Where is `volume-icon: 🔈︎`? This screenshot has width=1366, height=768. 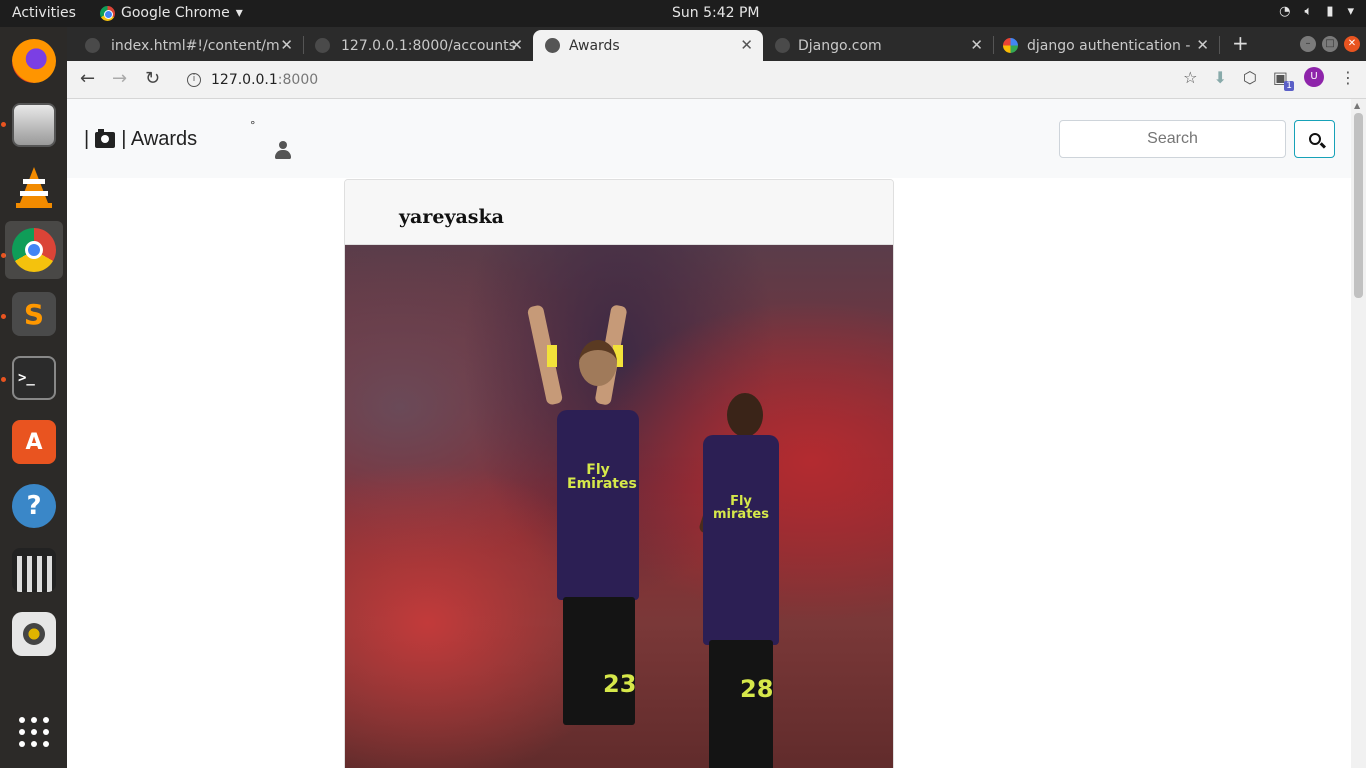
volume-icon: 🔈︎ is located at coordinates (1308, 11).